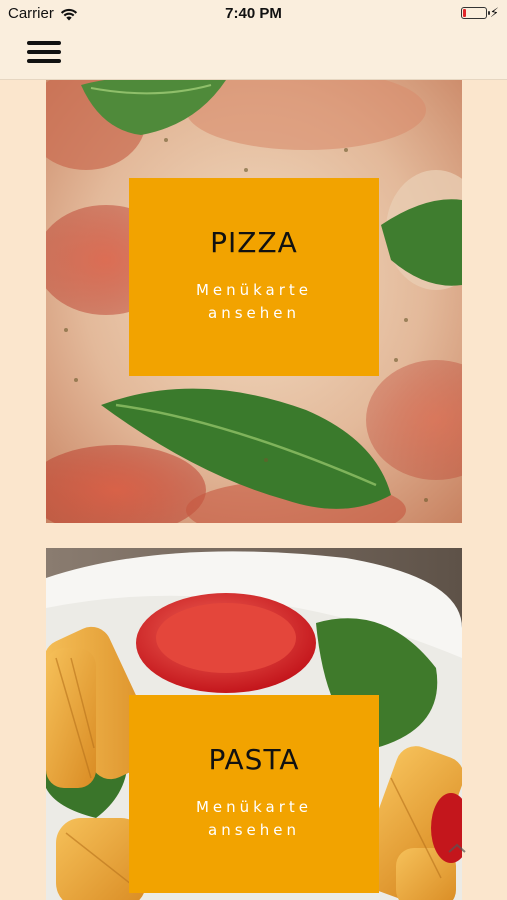  I want to click on menu-link-pasta-line1: Menükarte, so click(254, 807).